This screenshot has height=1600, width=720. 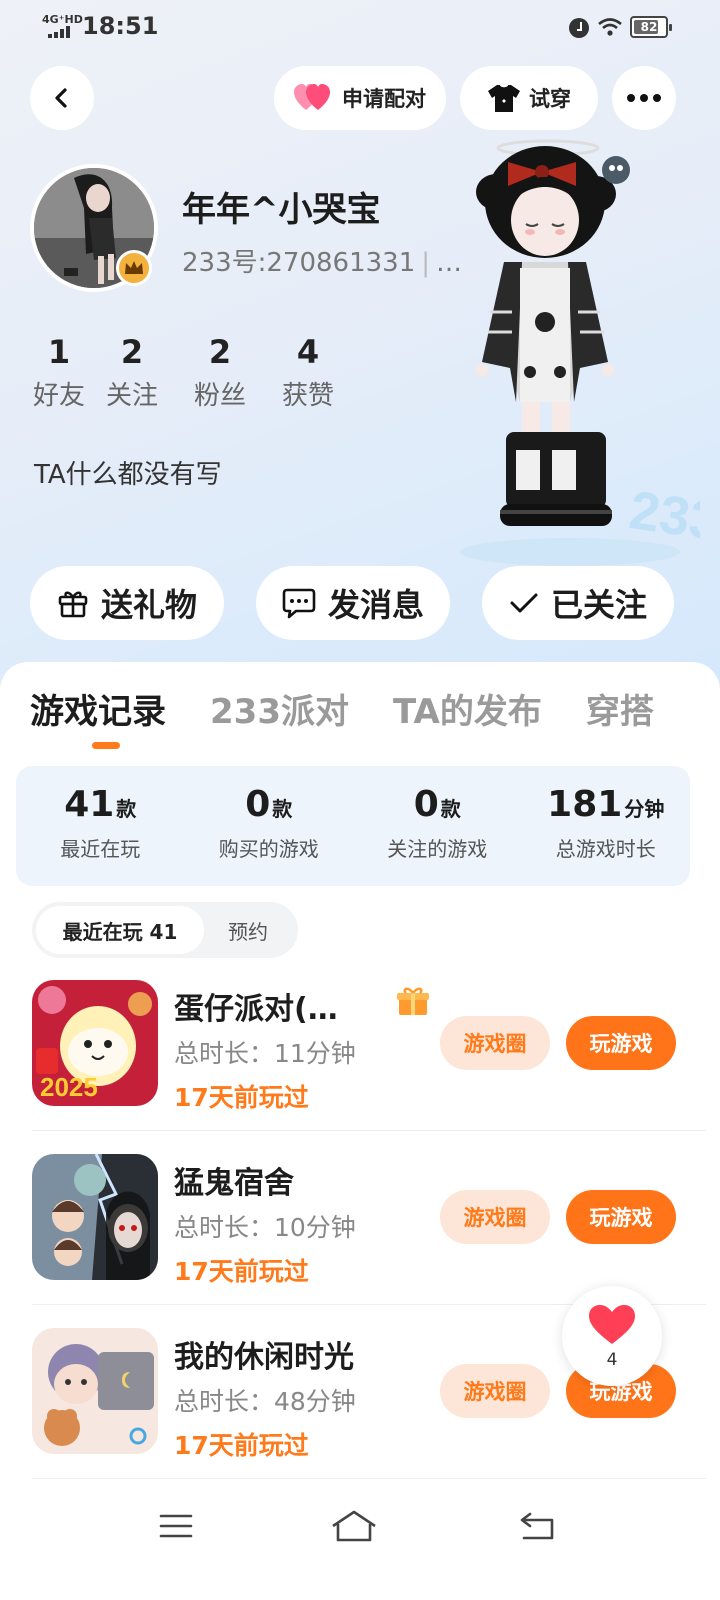 I want to click on stat-friends: 1 好友, so click(x=59, y=374).